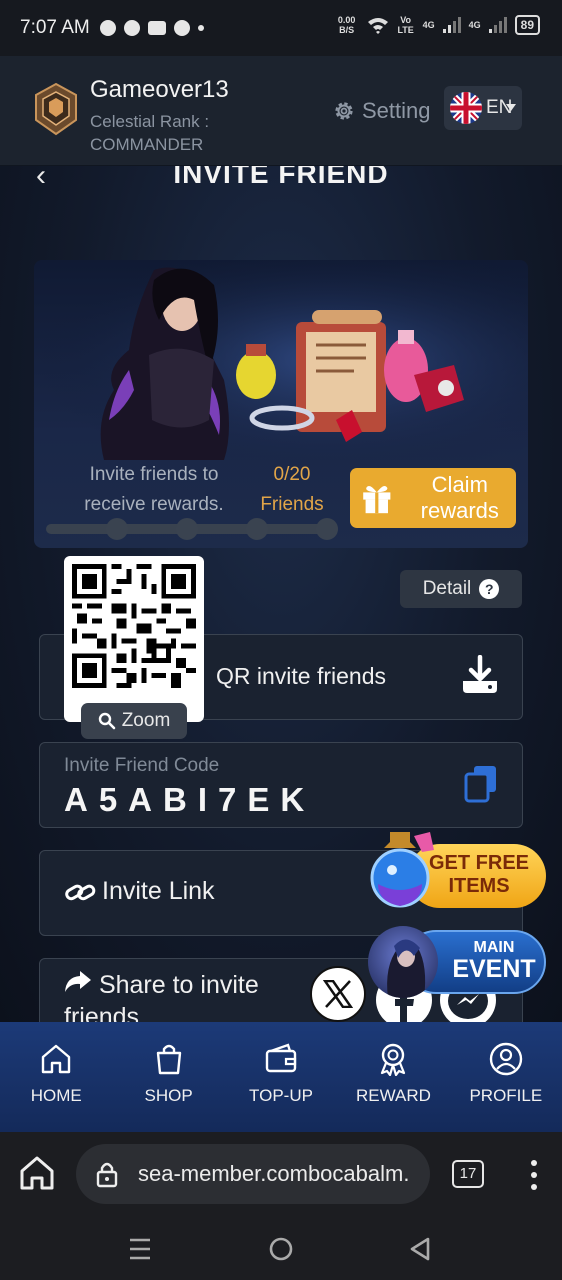 This screenshot has width=562, height=1280. Describe the element at coordinates (344, 111) in the screenshot. I see `gear-icon` at that location.